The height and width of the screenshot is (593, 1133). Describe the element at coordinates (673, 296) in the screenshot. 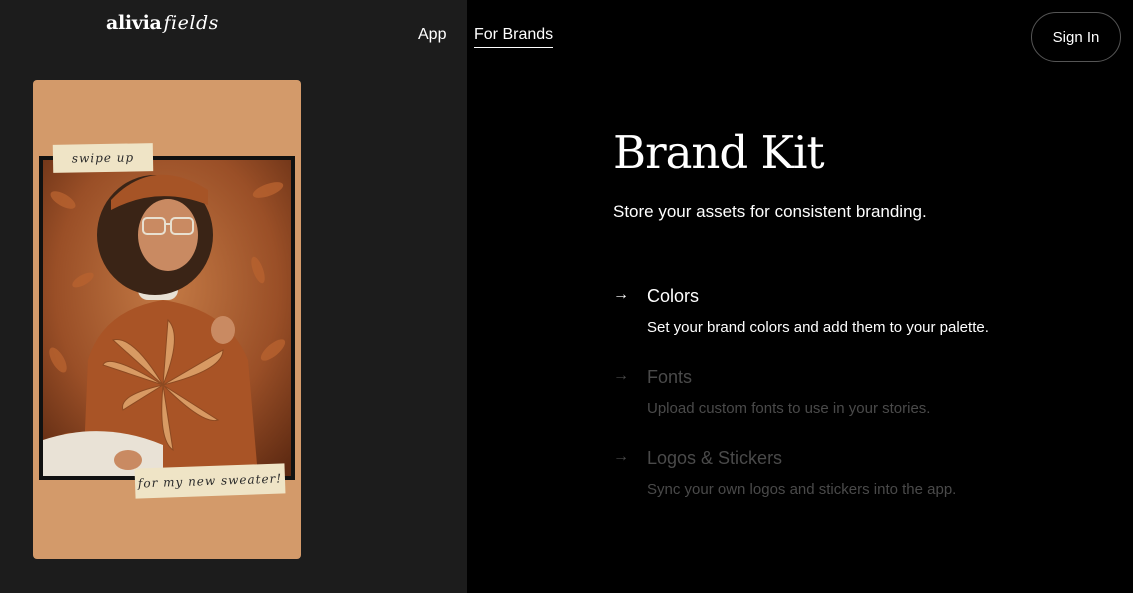

I see `feature-title: Colors` at that location.